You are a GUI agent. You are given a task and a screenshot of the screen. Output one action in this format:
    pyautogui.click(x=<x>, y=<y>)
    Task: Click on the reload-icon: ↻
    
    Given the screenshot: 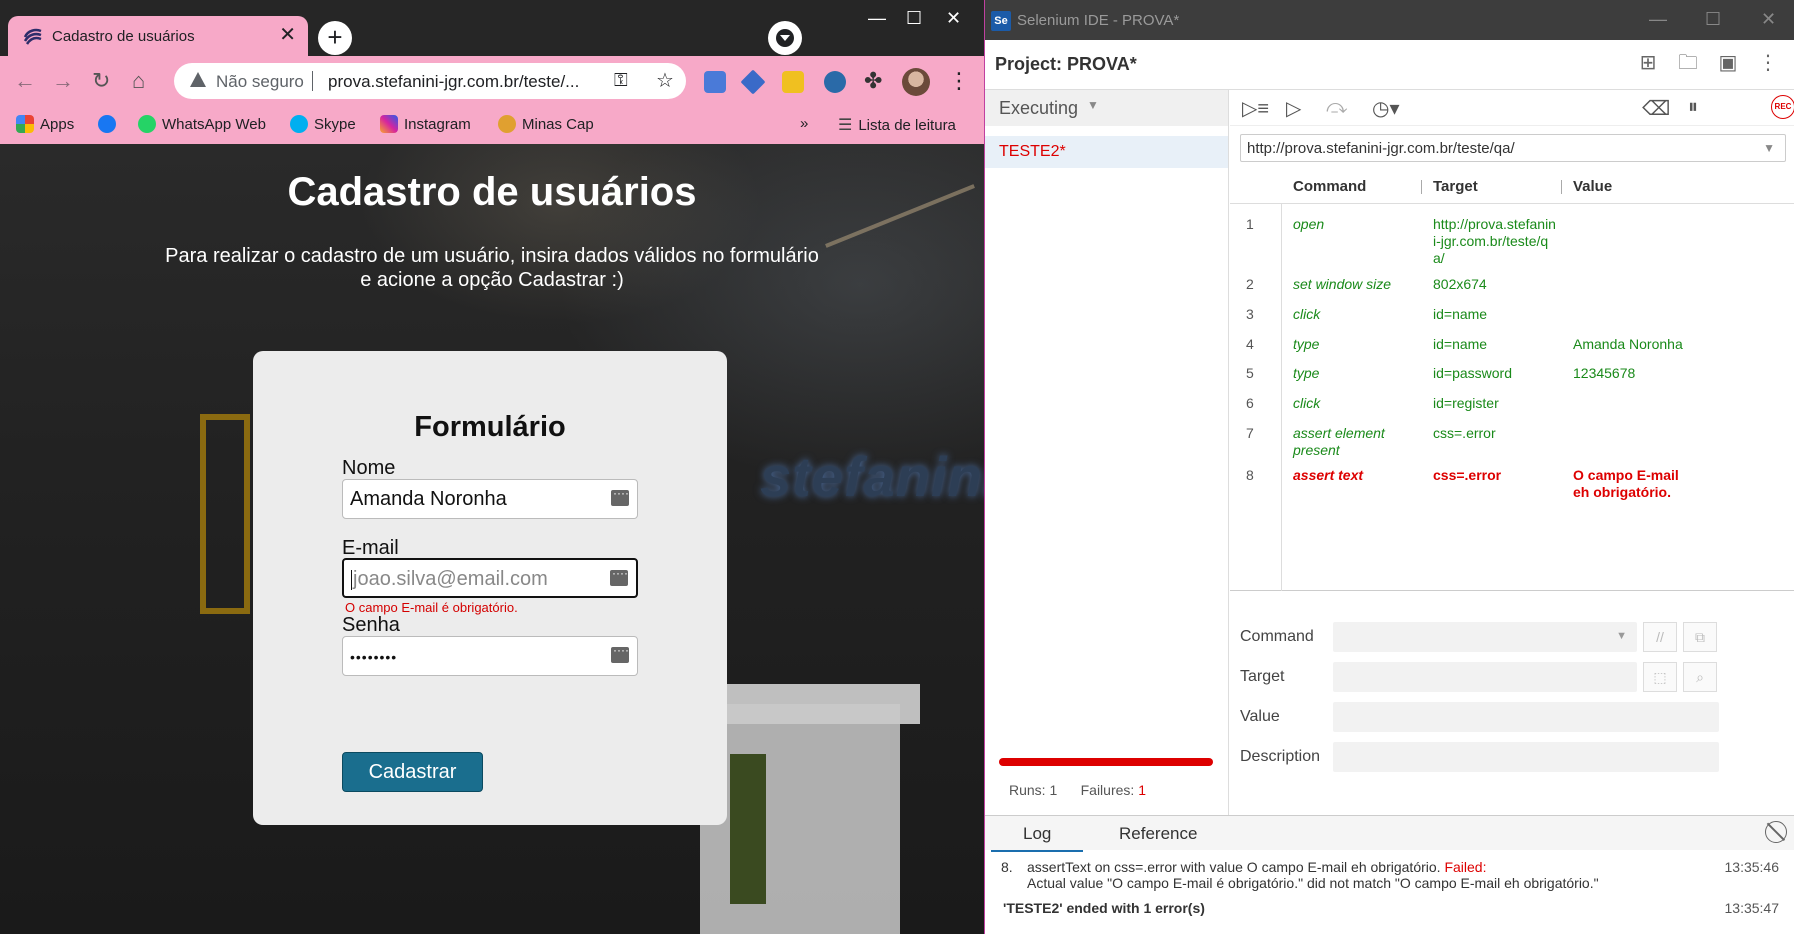 What is the action you would take?
    pyautogui.click(x=101, y=81)
    